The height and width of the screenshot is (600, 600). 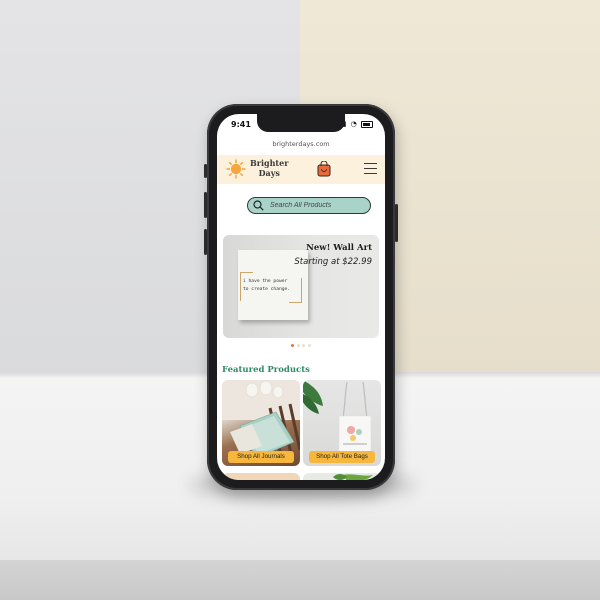 I want to click on search-bar, so click(x=309, y=205).